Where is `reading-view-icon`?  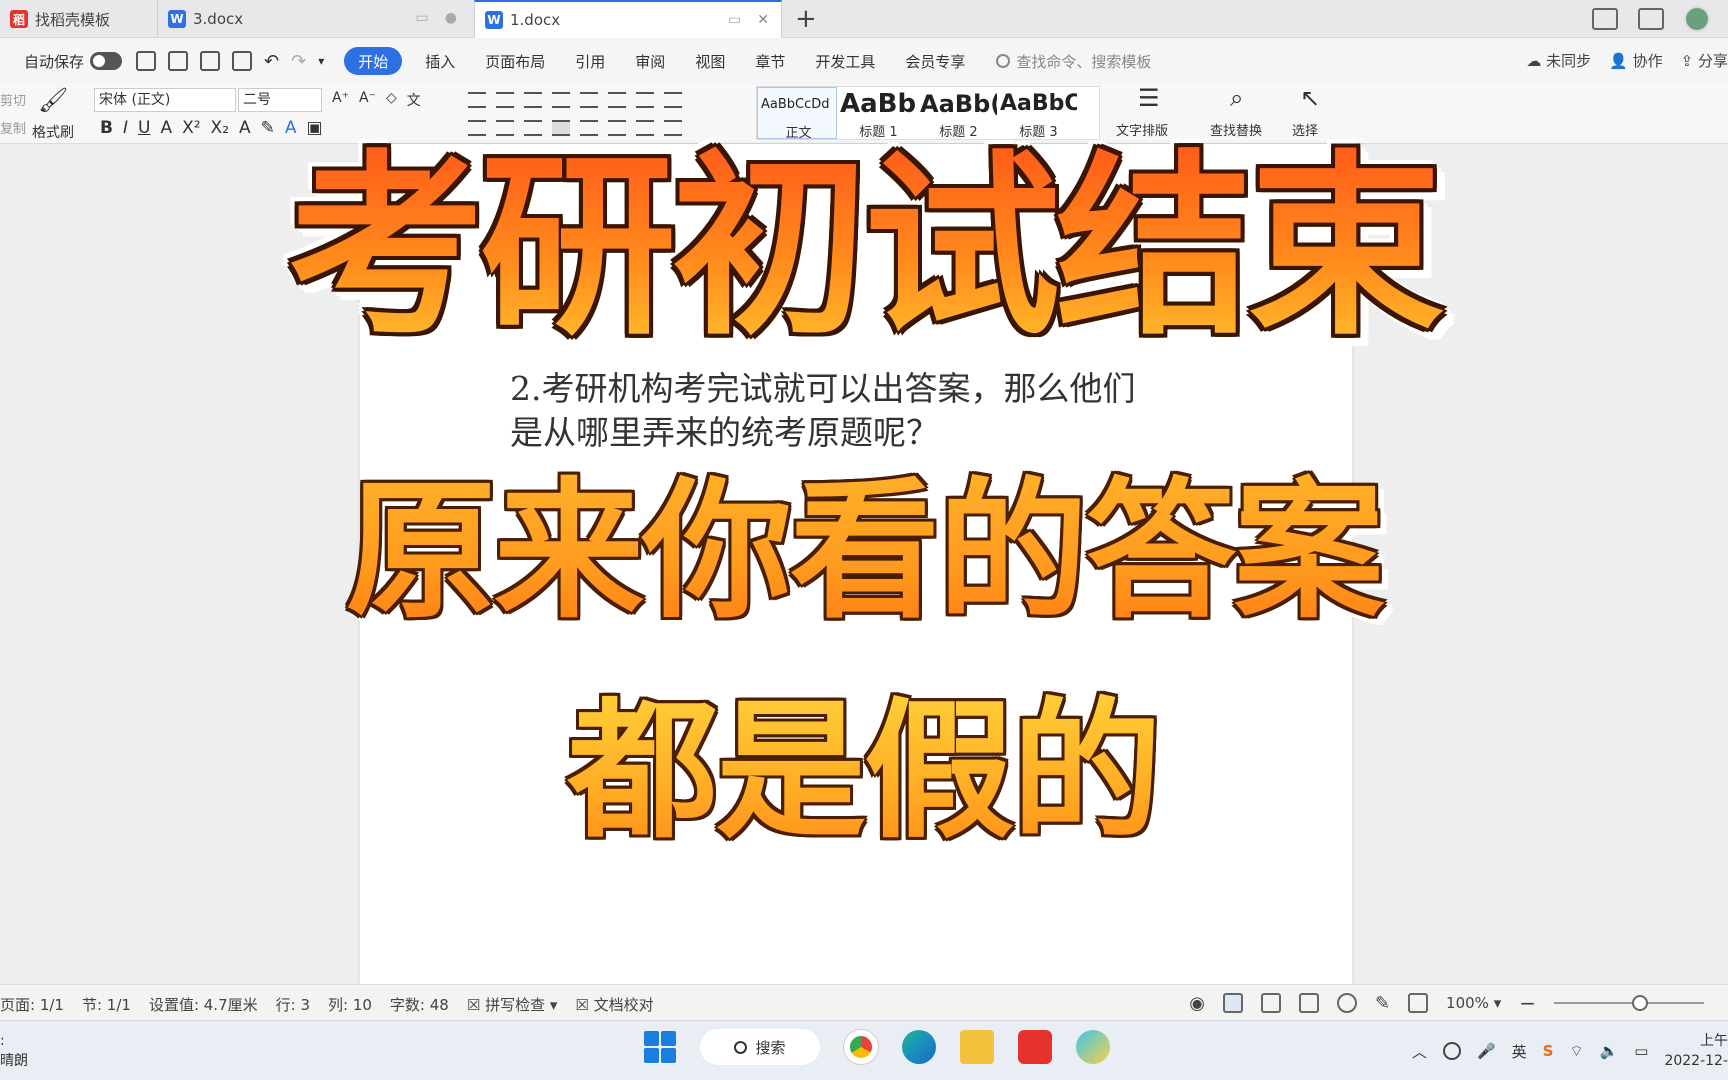 reading-view-icon is located at coordinates (1308, 1003).